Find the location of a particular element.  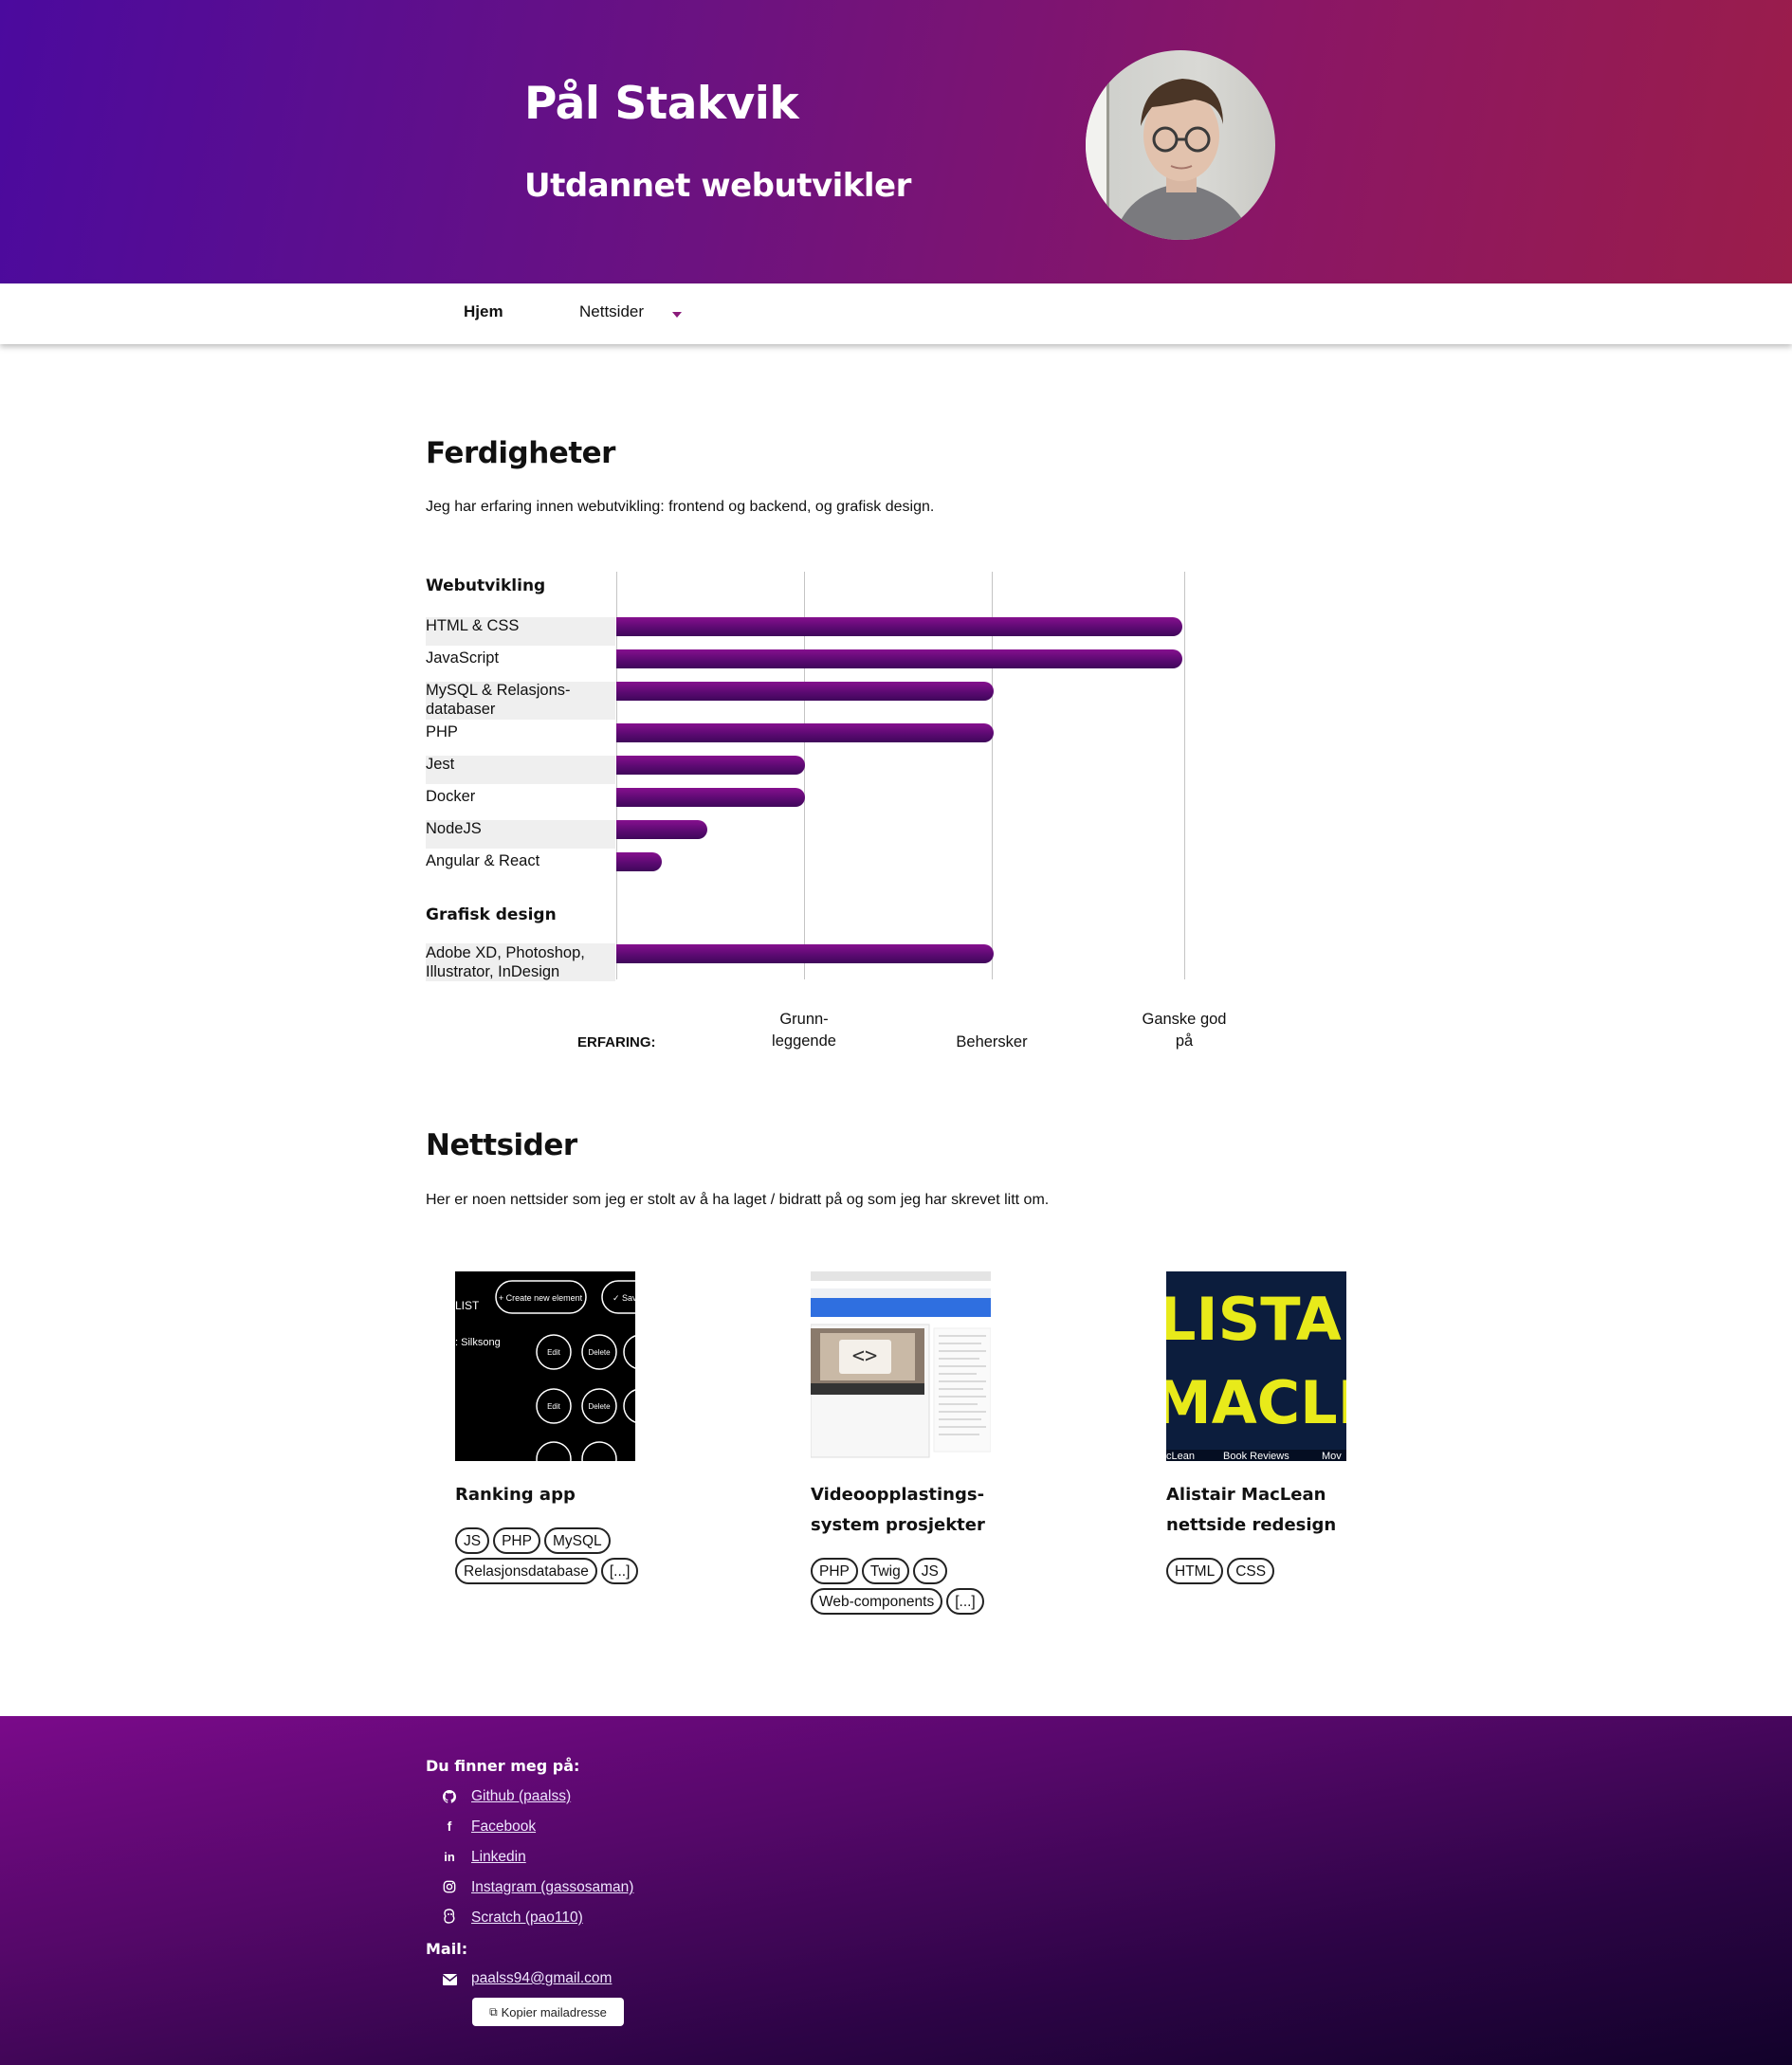

find-me-heading: Du finner meg på: is located at coordinates (503, 1766).